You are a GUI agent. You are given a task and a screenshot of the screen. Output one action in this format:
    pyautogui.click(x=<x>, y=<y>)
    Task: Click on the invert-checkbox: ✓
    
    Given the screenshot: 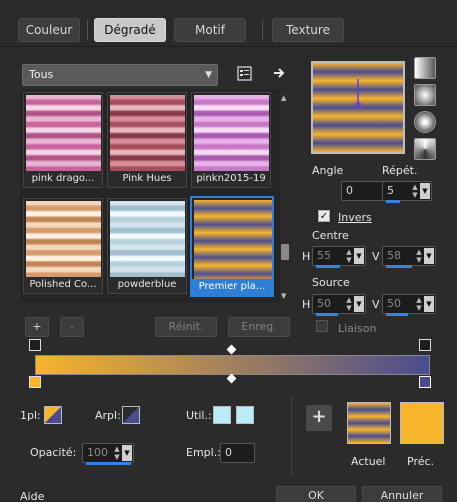 What is the action you would take?
    pyautogui.click(x=324, y=216)
    